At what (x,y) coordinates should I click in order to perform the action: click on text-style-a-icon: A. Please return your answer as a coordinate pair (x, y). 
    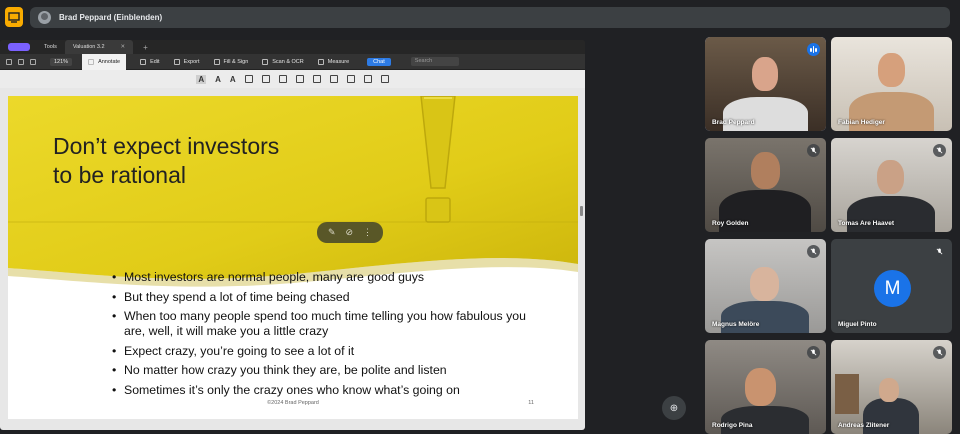
    Looking at the image, I should click on (201, 79).